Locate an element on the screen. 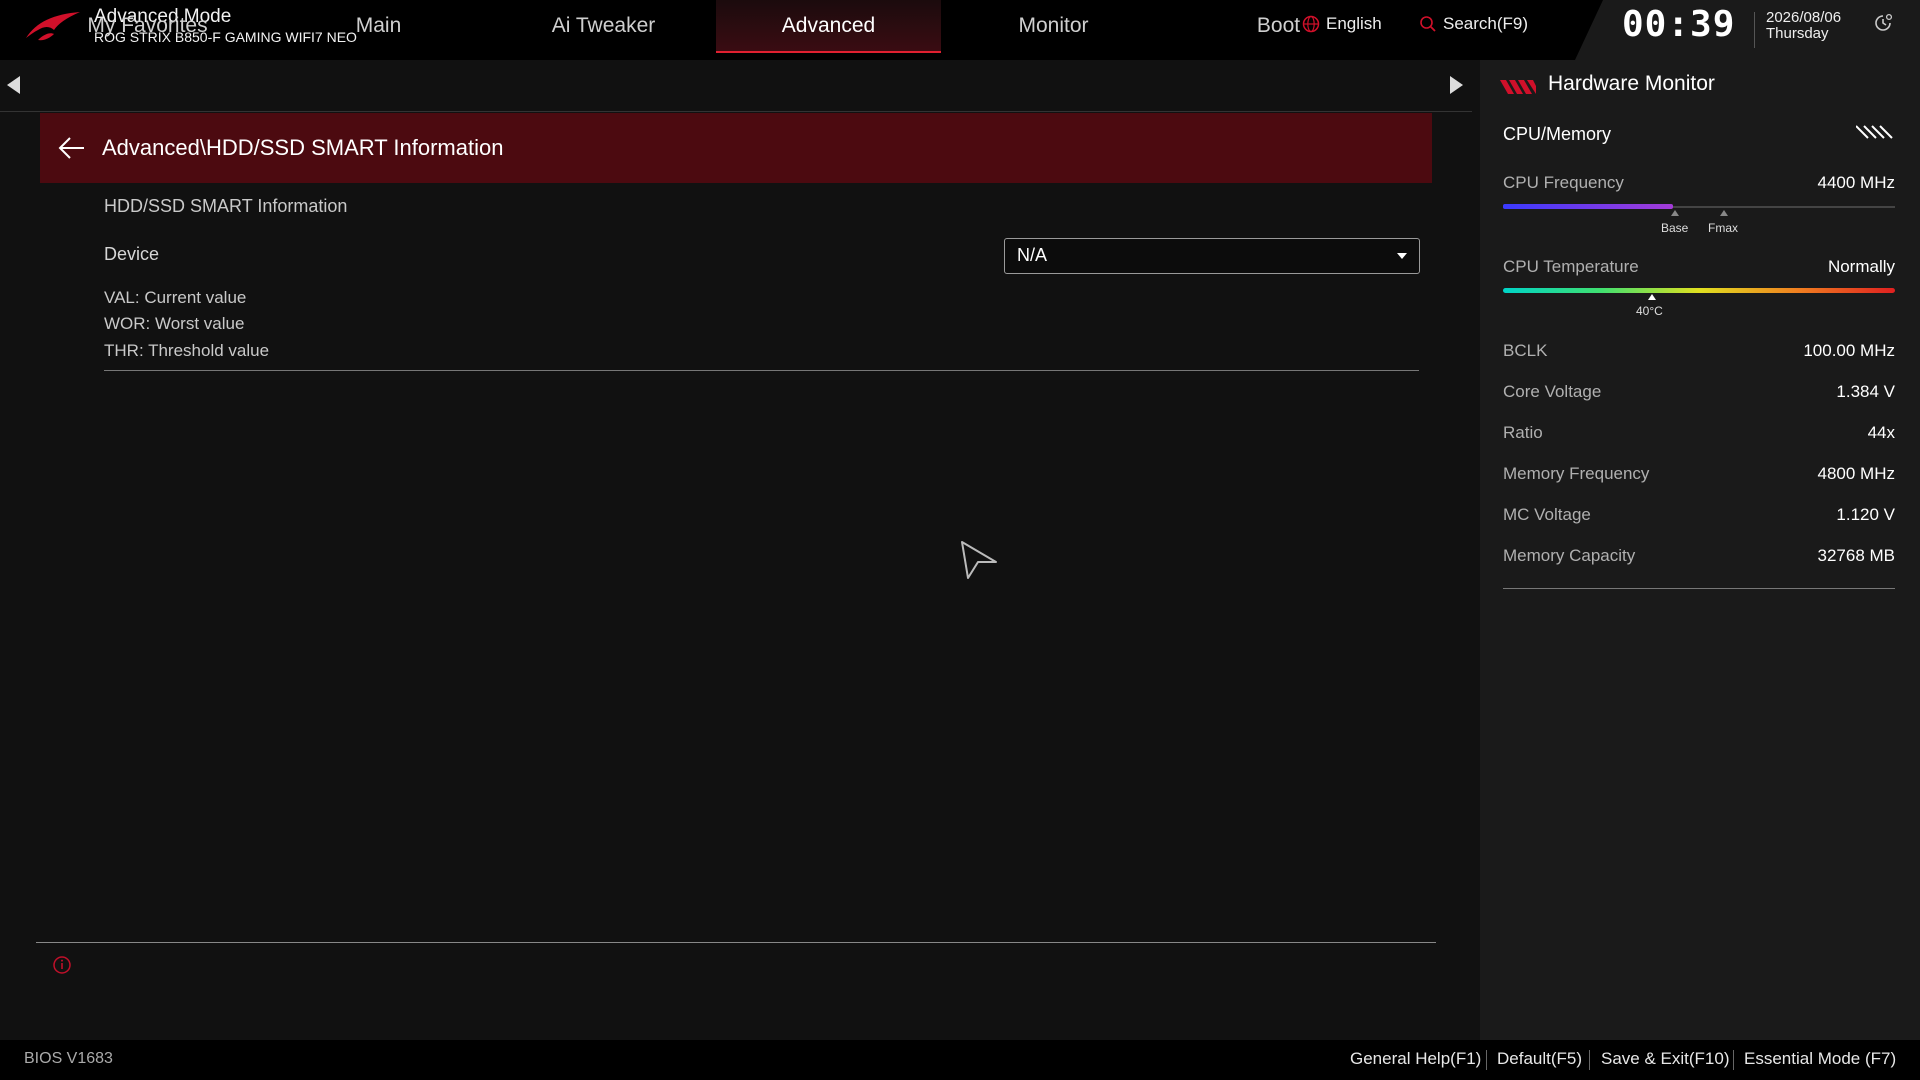 This screenshot has height=1080, width=1920. tab-advanced: Advanced is located at coordinates (828, 26).